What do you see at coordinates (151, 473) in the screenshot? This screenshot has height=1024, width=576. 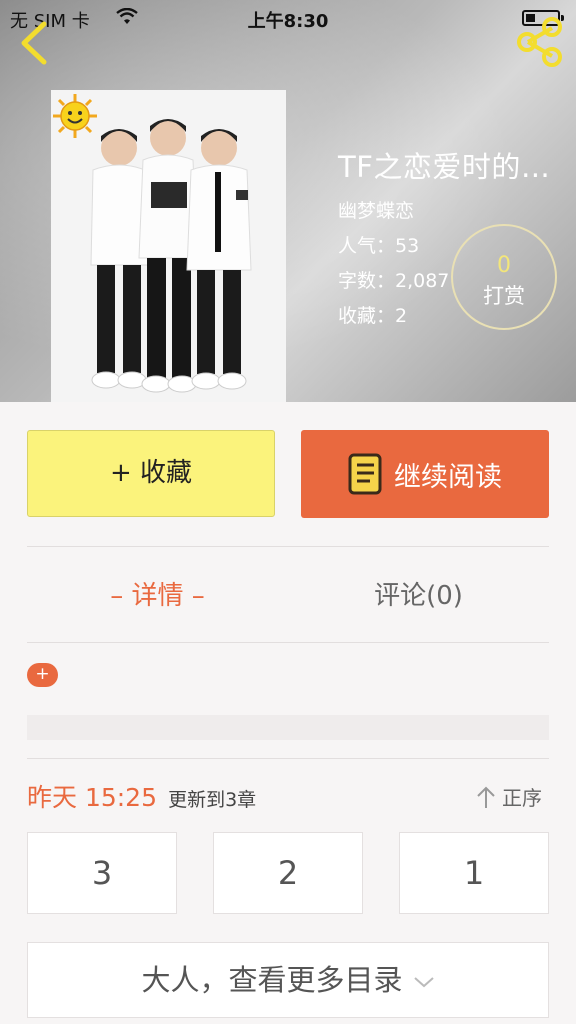 I see `collect-button: + 收藏` at bounding box center [151, 473].